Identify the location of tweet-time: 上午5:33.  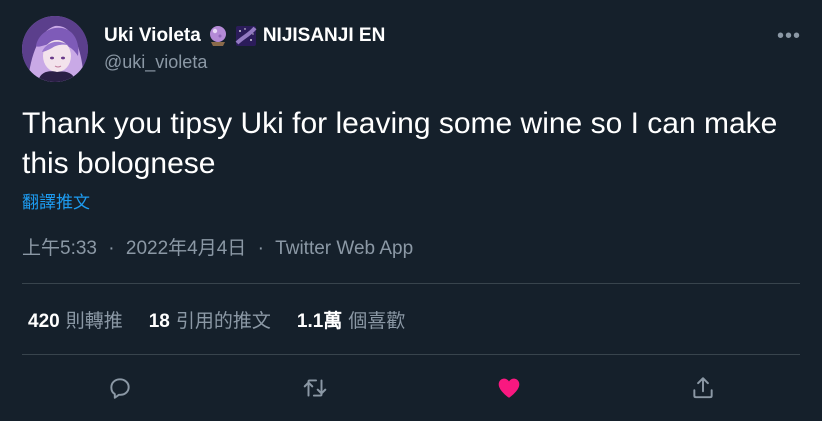
(59, 248).